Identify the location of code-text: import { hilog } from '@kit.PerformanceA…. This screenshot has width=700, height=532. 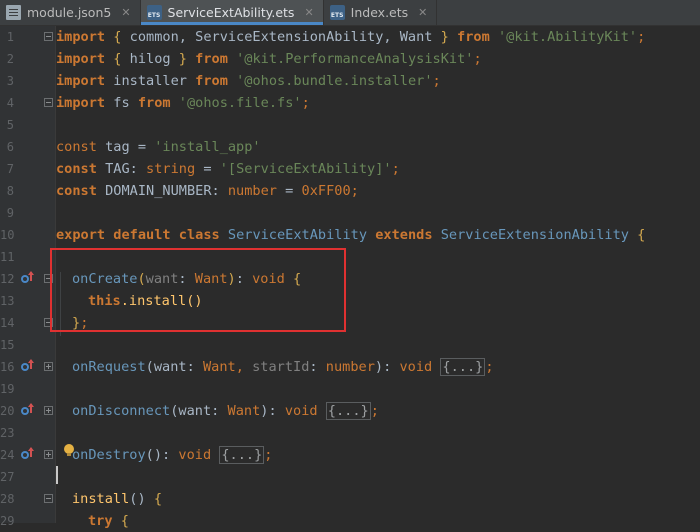
(269, 59).